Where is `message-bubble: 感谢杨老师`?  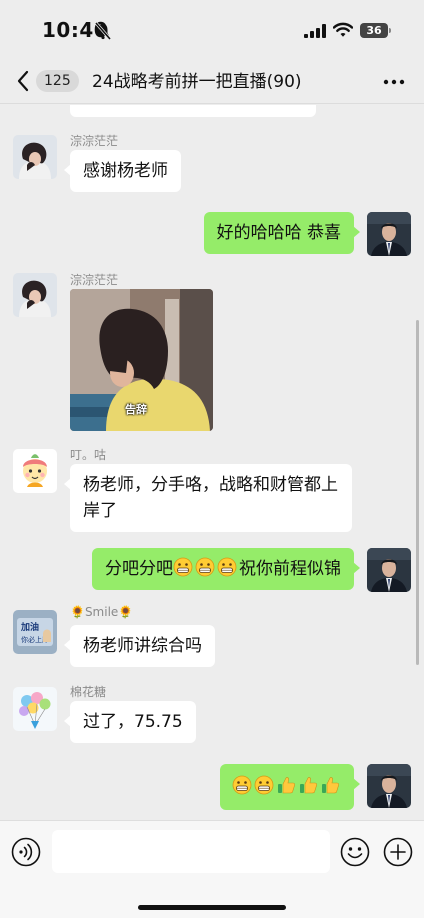
message-bubble: 感谢杨老师 is located at coordinates (122, 171).